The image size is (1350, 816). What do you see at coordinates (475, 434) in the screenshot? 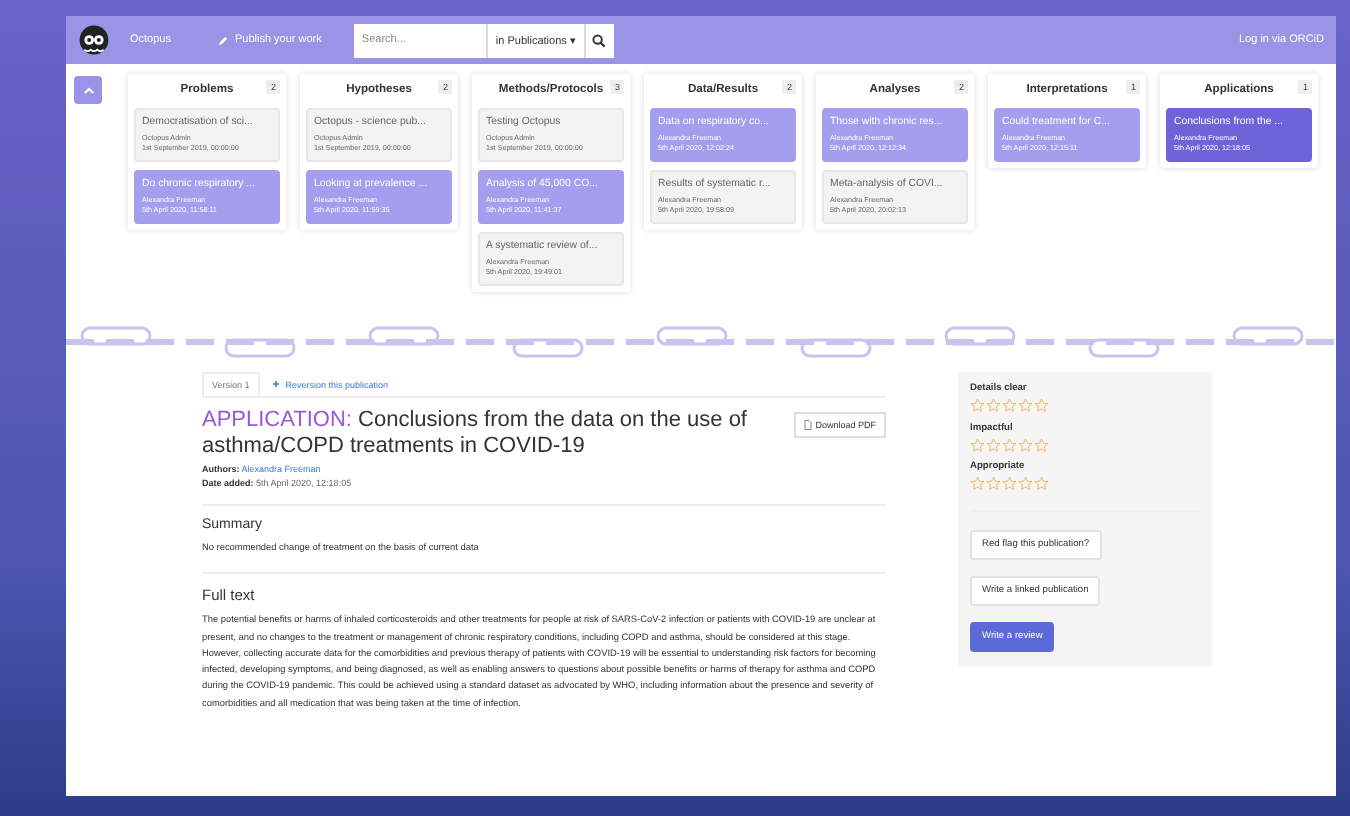
I see `publication-title: APPLICATION: Conclusions from the data on the use of asthma/COPD treatments in COVID-19` at bounding box center [475, 434].